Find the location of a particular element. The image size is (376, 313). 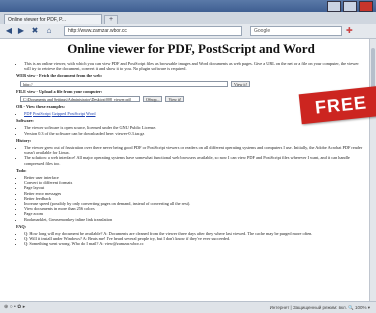

window-titlebar is located at coordinates (188, 6).